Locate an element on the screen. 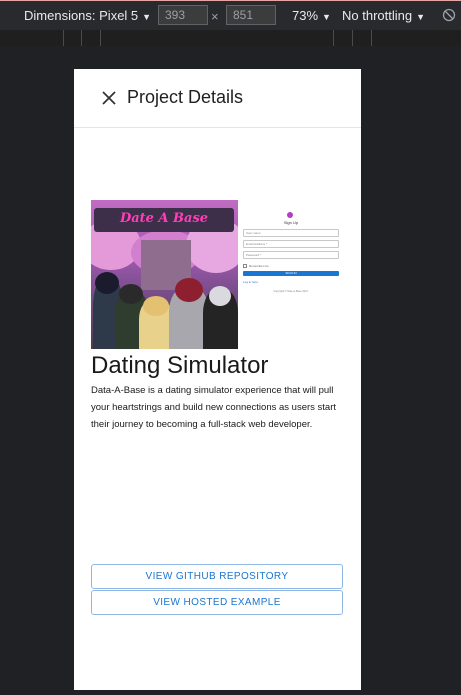 The width and height of the screenshot is (461, 695). game-logo-text: Date A Base is located at coordinates (164, 218).